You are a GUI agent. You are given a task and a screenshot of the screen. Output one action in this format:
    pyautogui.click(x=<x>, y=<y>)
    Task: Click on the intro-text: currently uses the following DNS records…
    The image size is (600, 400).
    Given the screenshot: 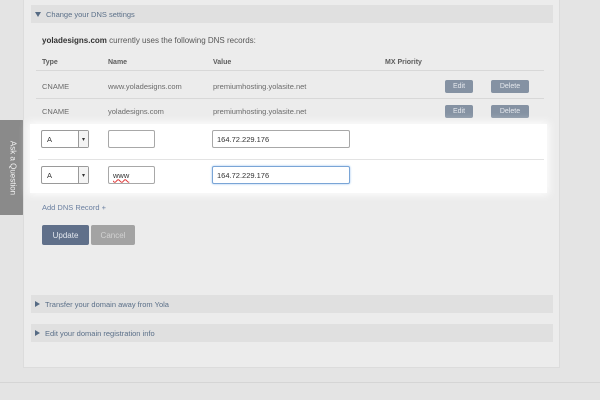 What is the action you would take?
    pyautogui.click(x=181, y=40)
    